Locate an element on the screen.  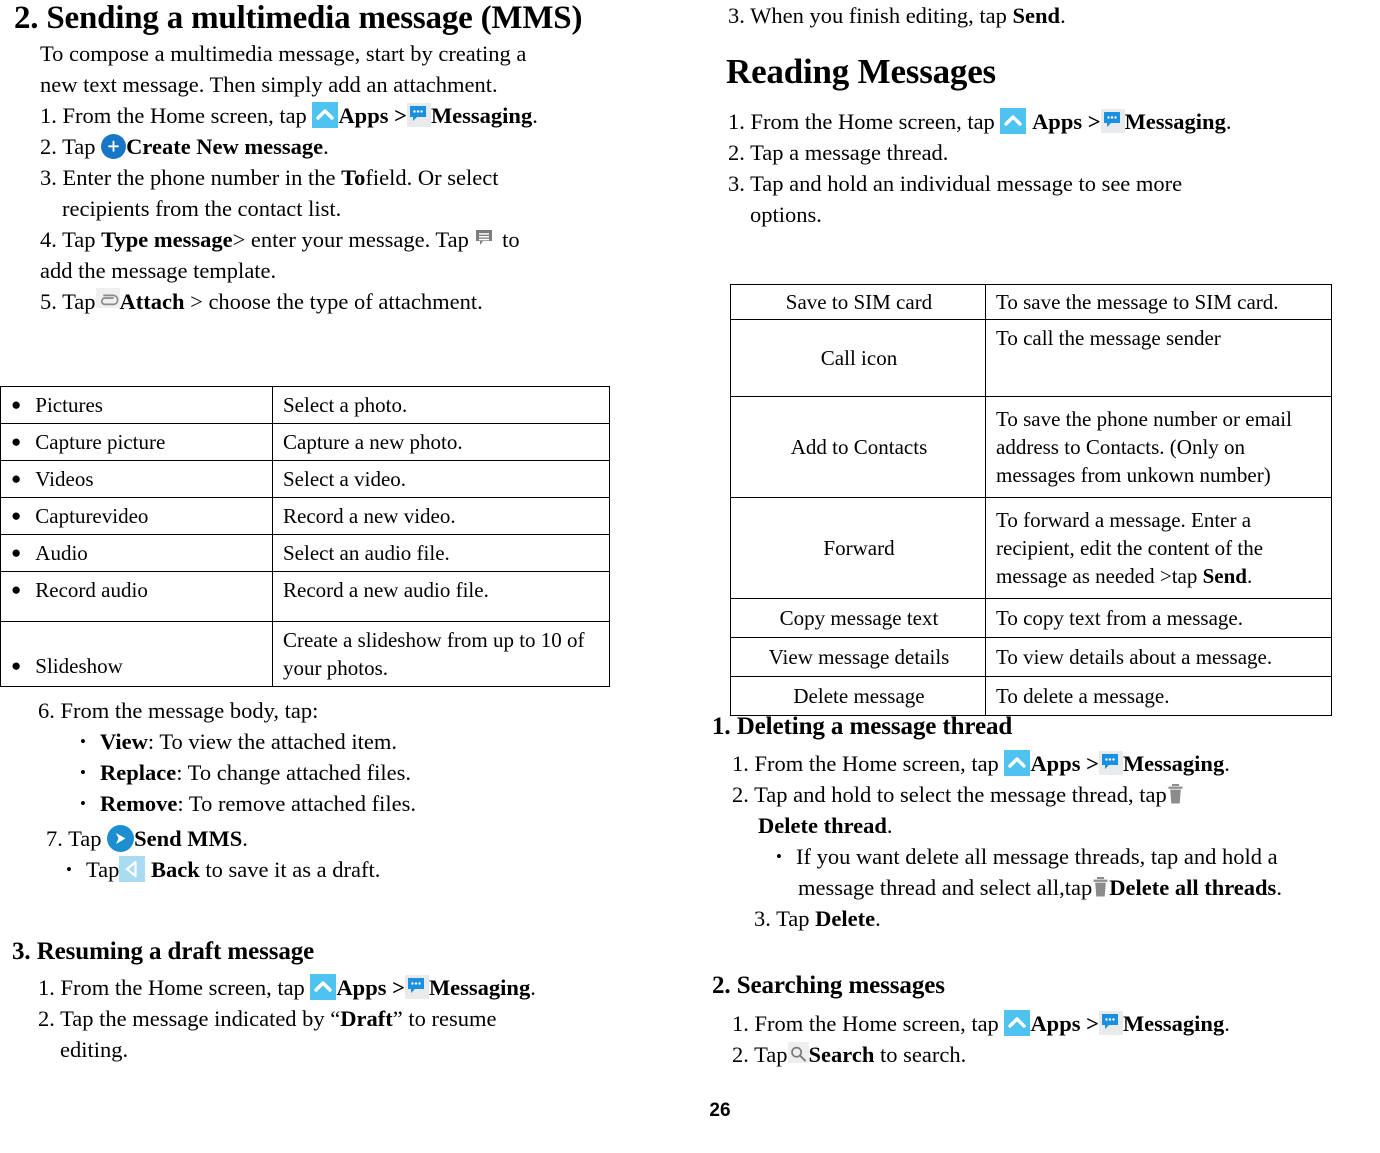
table-cell-desc: To delete a message. is located at coordinates (1158, 696).